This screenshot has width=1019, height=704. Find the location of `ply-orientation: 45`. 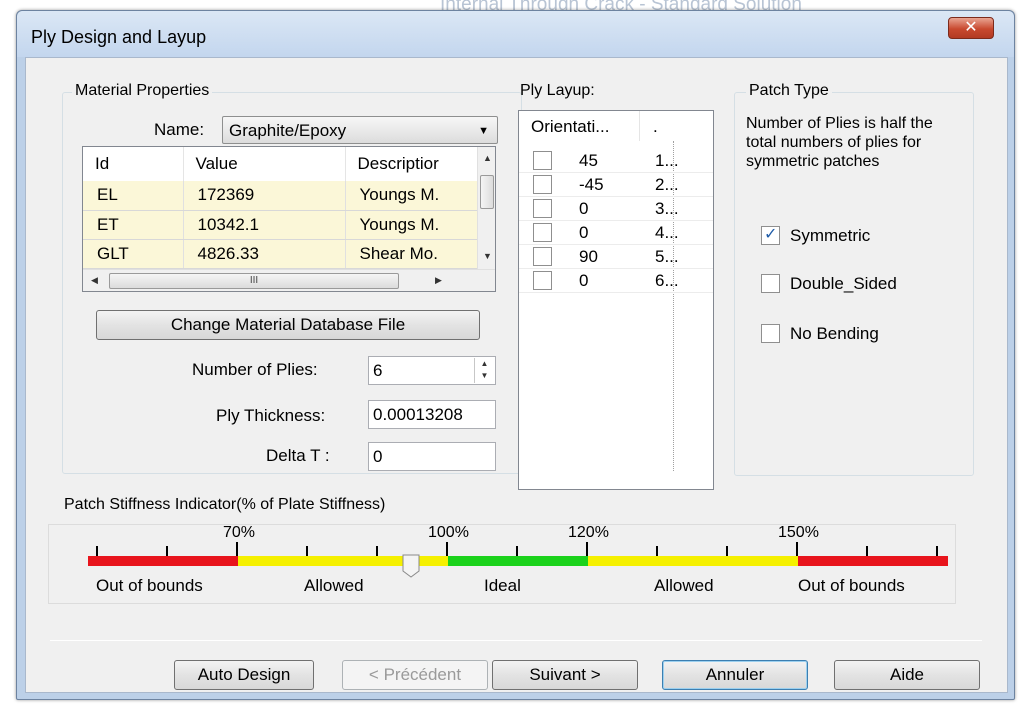

ply-orientation: 45 is located at coordinates (588, 160).